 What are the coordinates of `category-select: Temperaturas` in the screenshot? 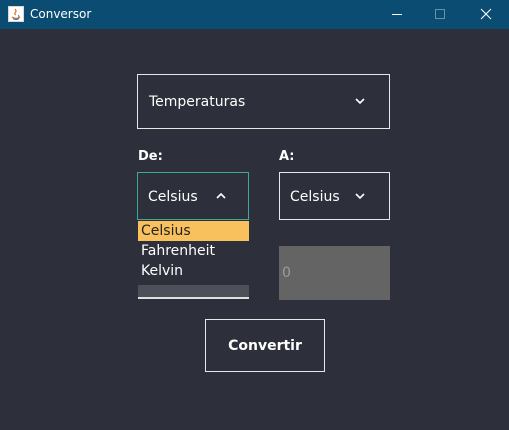 It's located at (263, 101).